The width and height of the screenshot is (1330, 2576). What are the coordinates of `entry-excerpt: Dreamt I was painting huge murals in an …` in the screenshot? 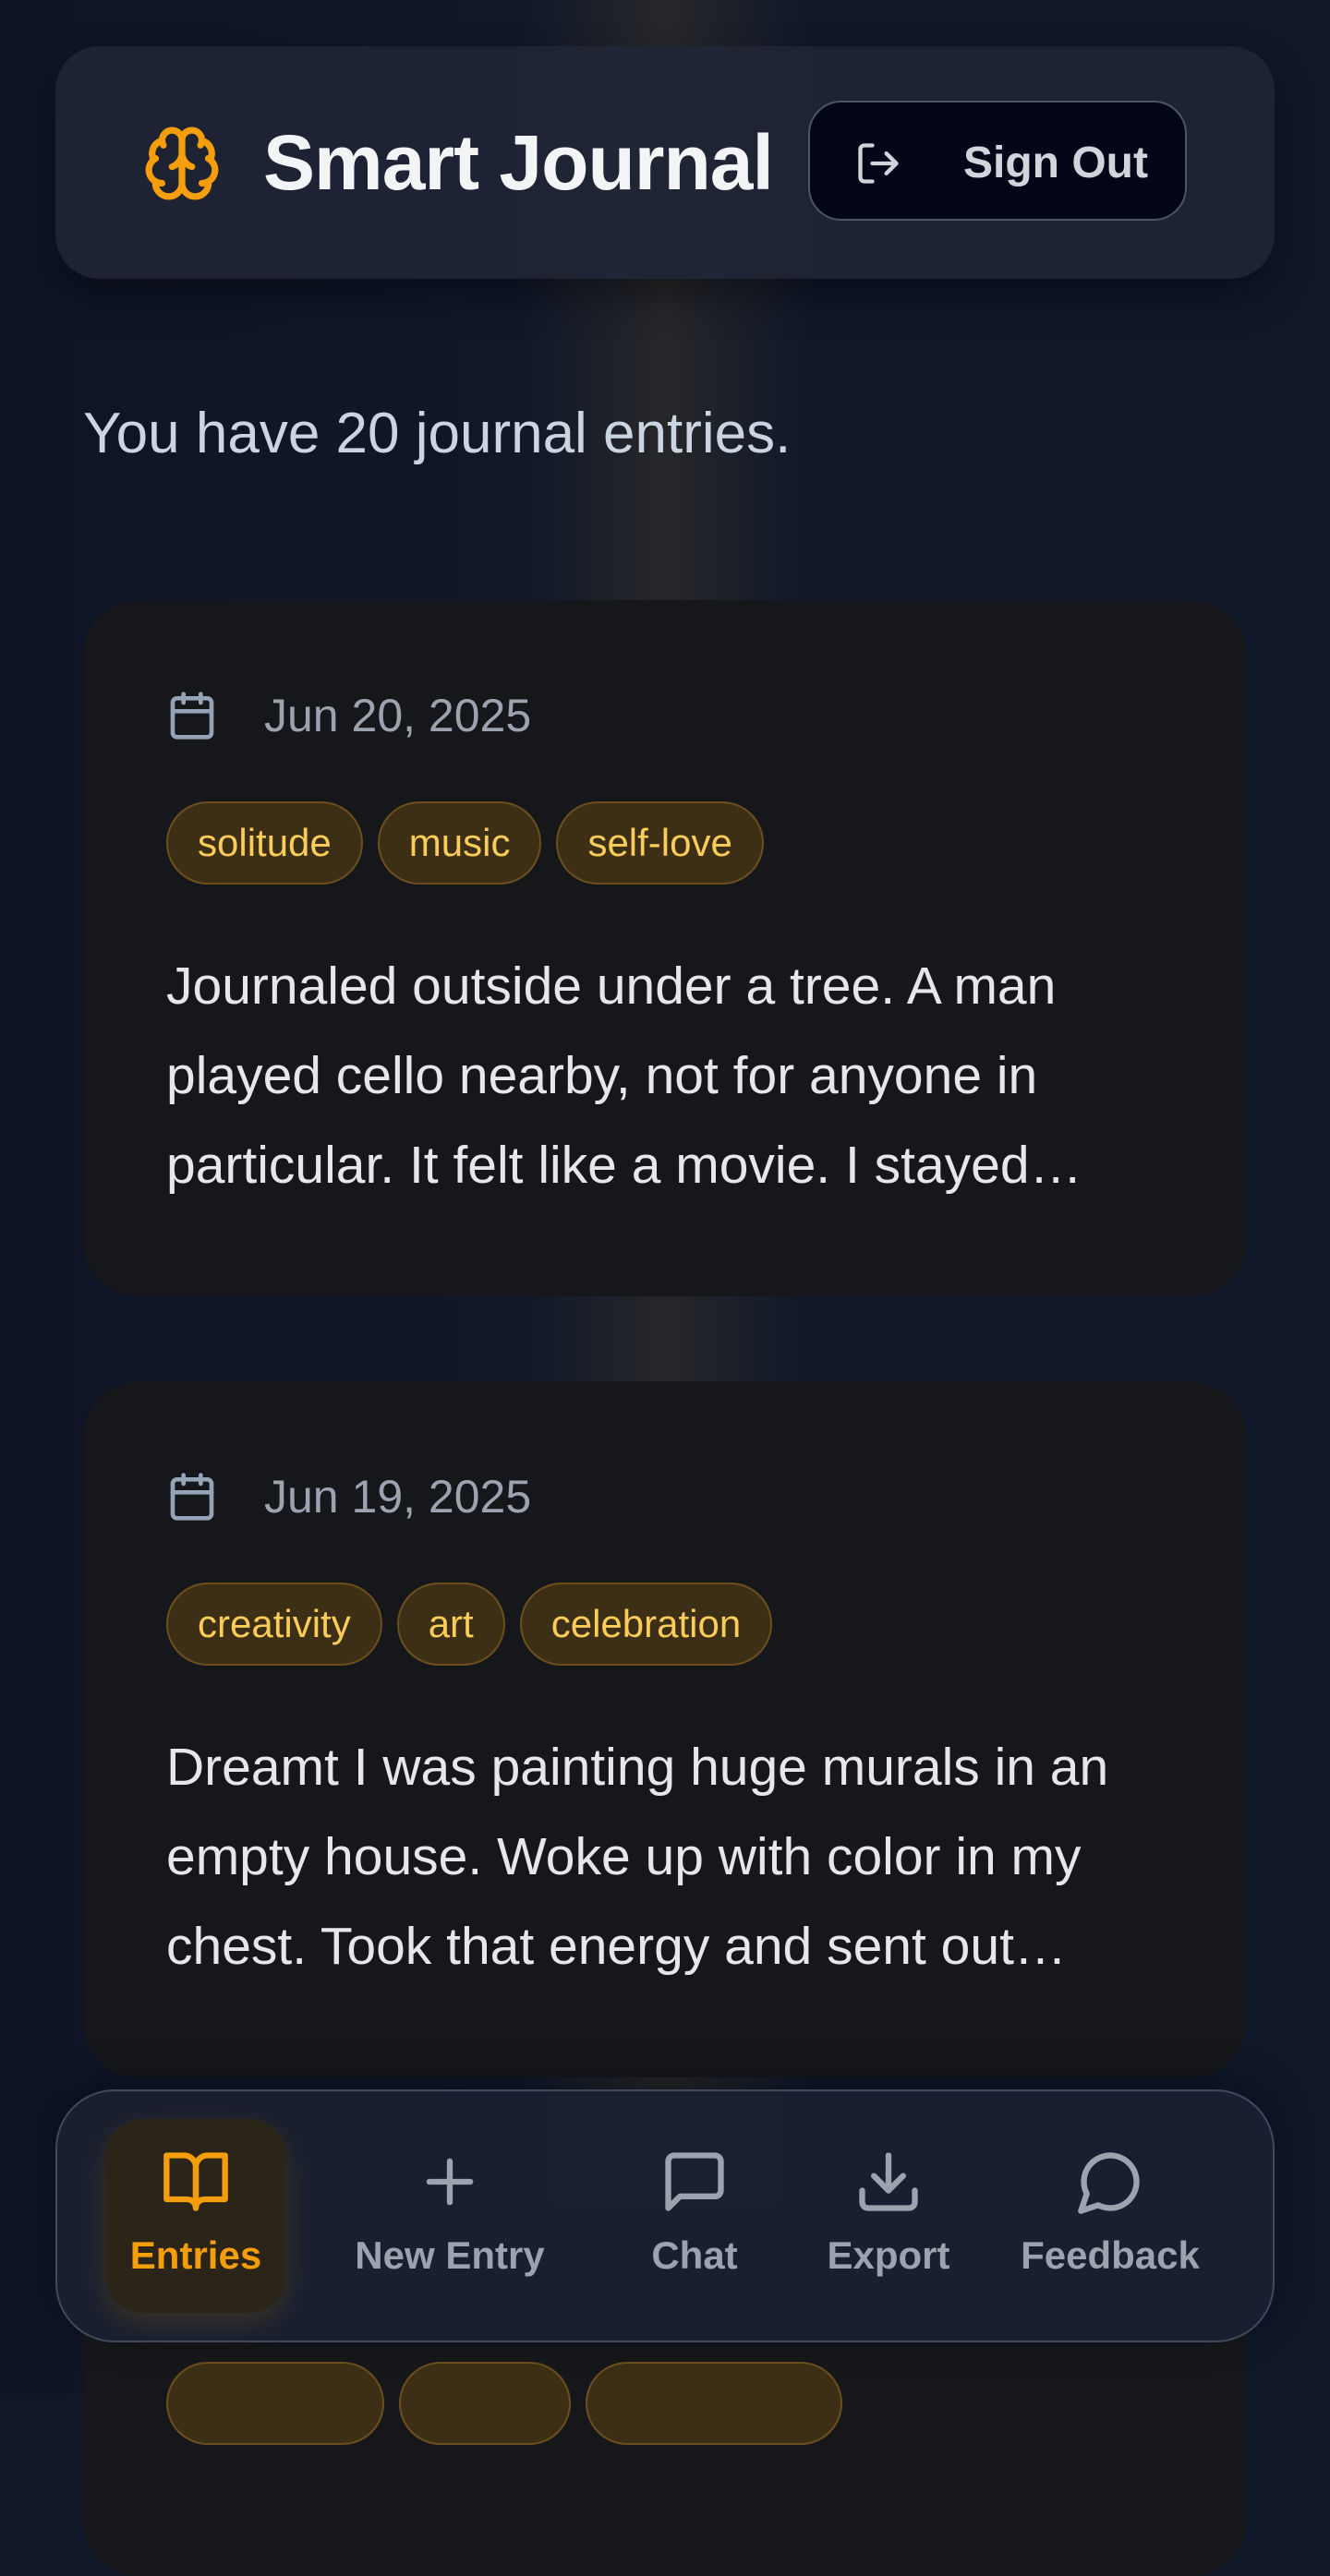 It's located at (637, 1857).